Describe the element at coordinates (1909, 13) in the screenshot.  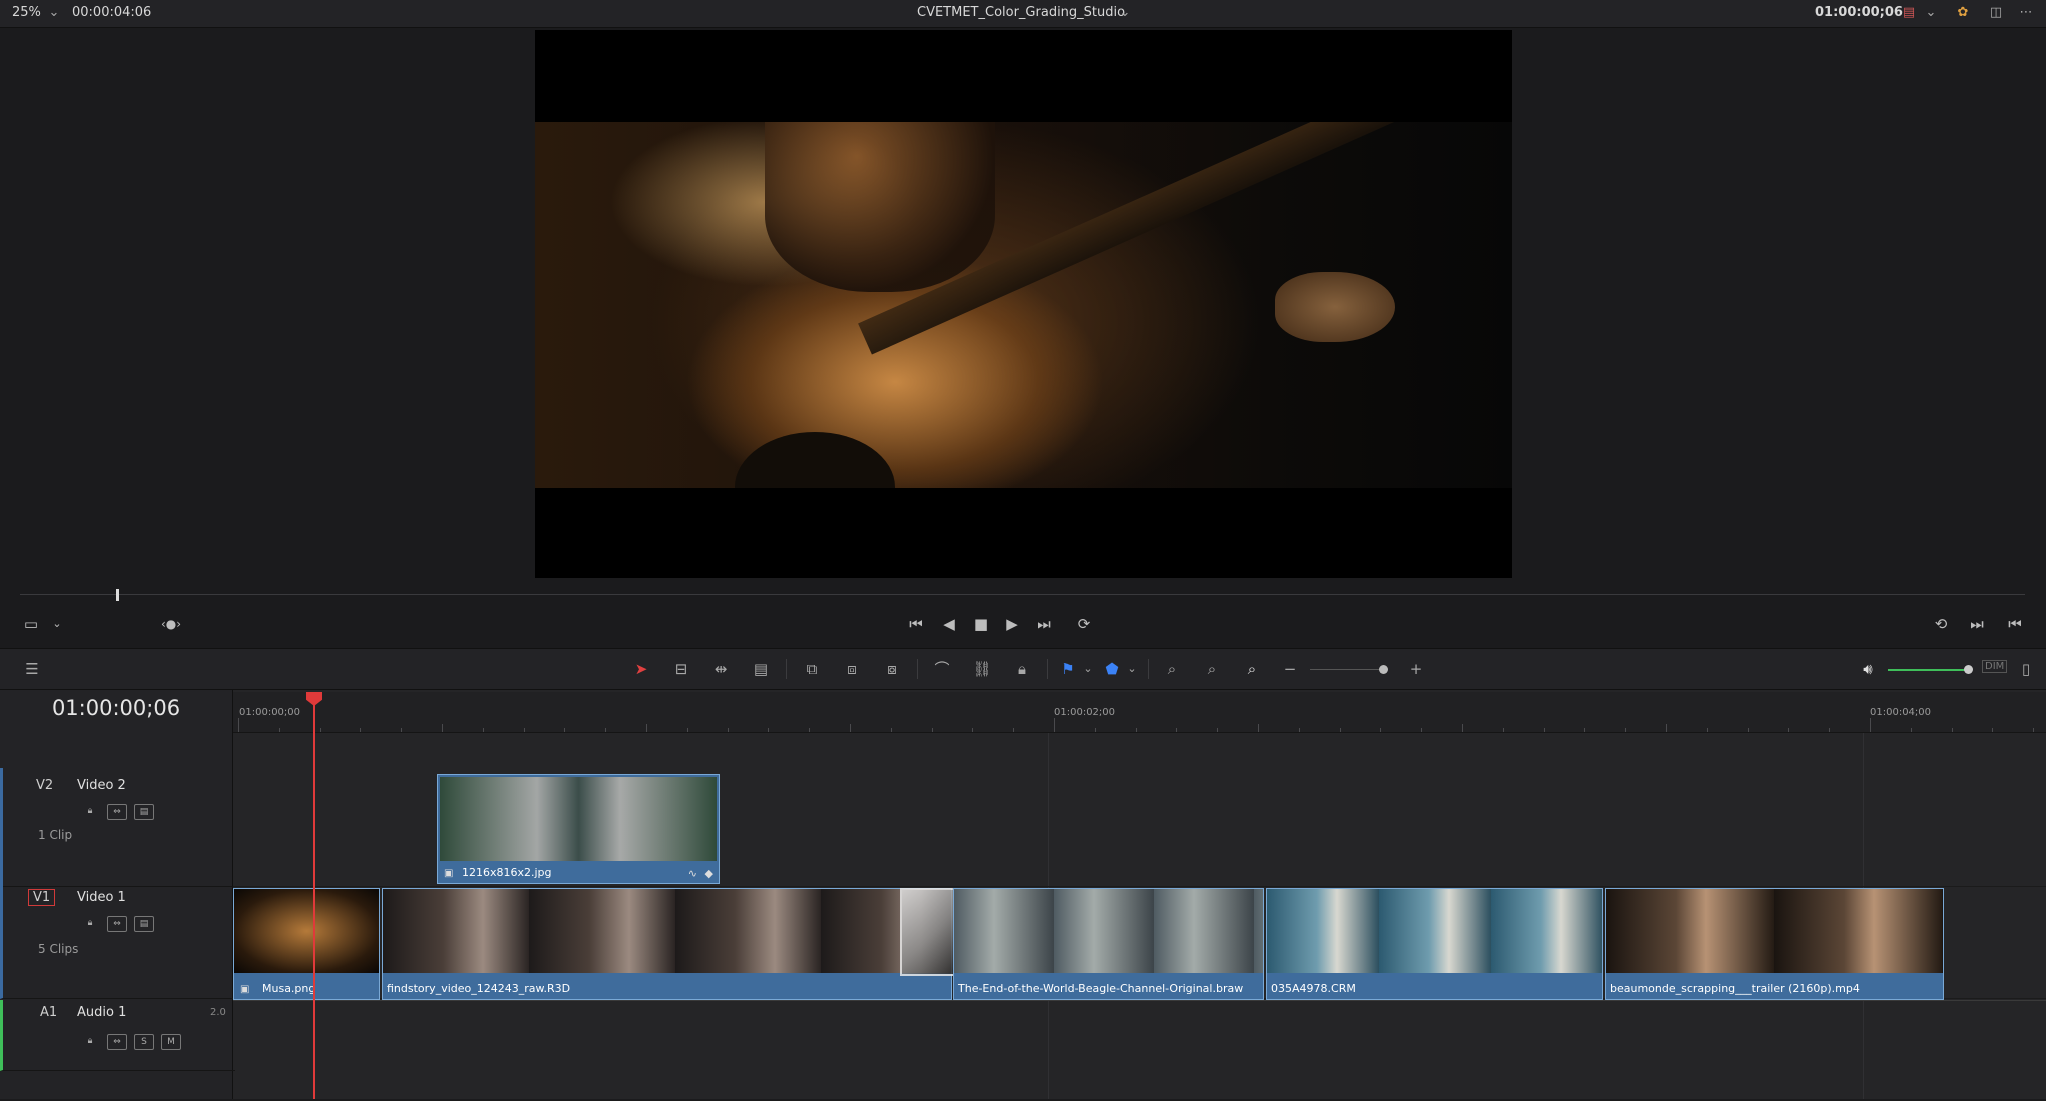
I see `output-format-icon: ▤` at that location.